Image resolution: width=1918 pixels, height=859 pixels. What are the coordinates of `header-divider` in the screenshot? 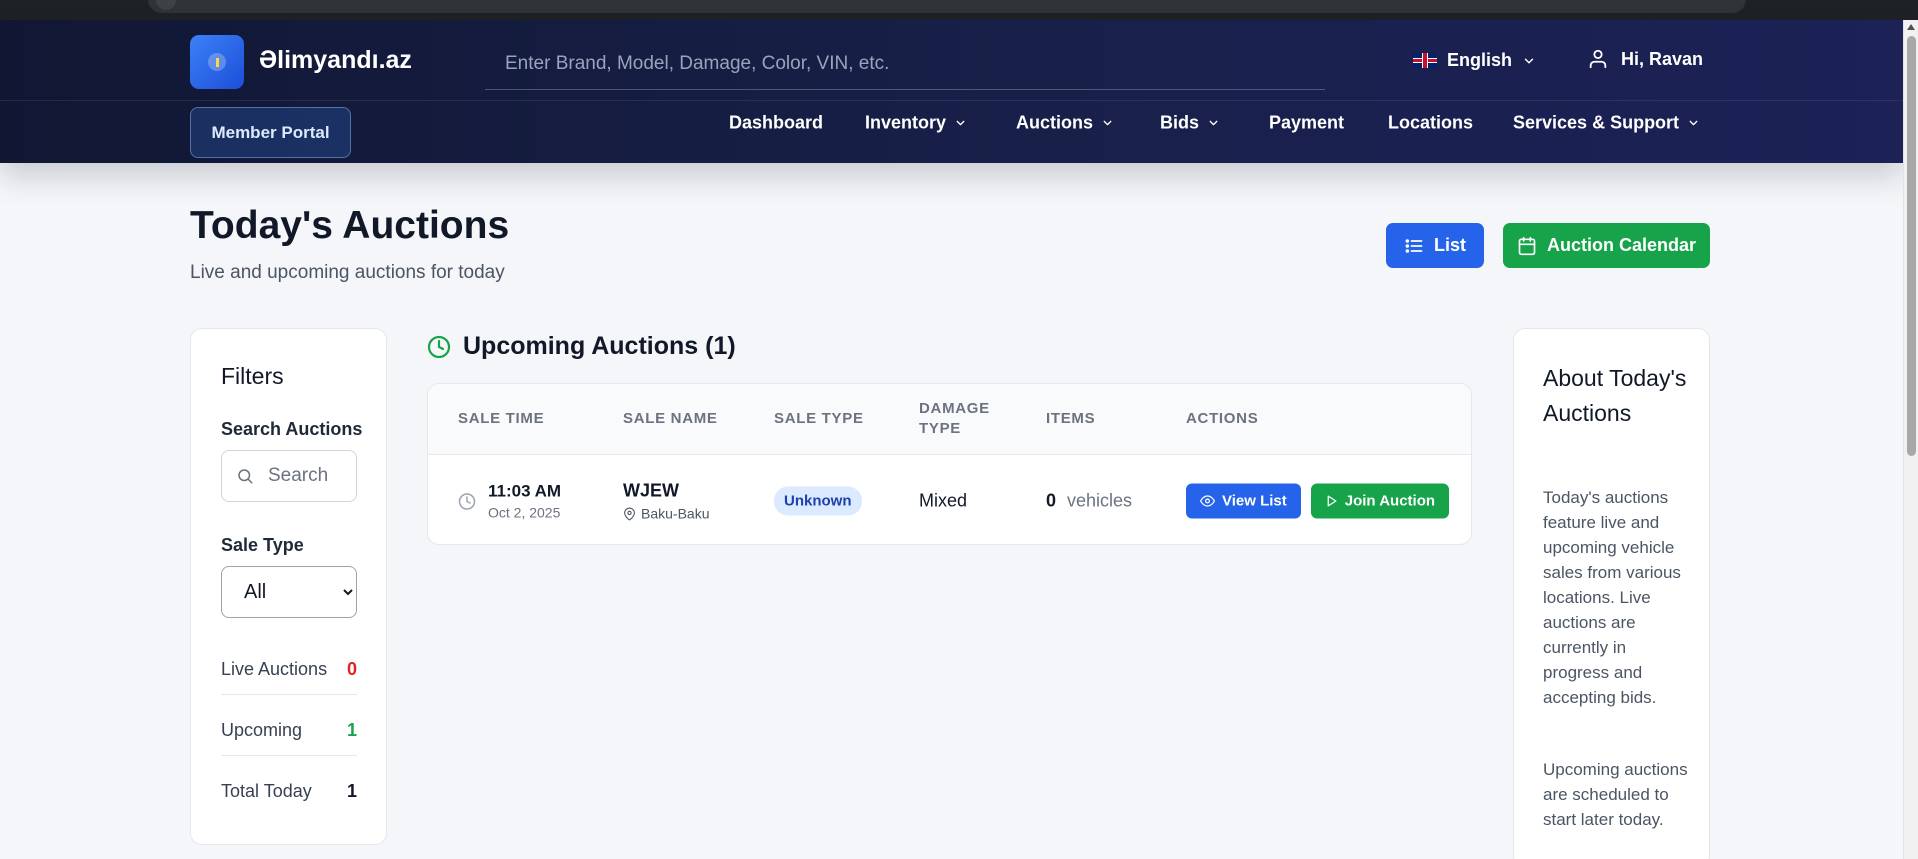 It's located at (951, 100).